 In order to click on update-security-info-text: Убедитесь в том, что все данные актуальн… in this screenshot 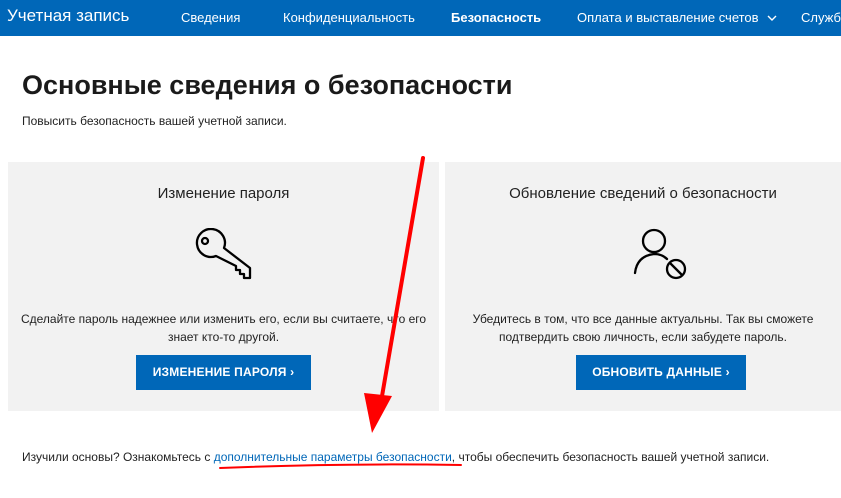, I will do `click(643, 328)`.